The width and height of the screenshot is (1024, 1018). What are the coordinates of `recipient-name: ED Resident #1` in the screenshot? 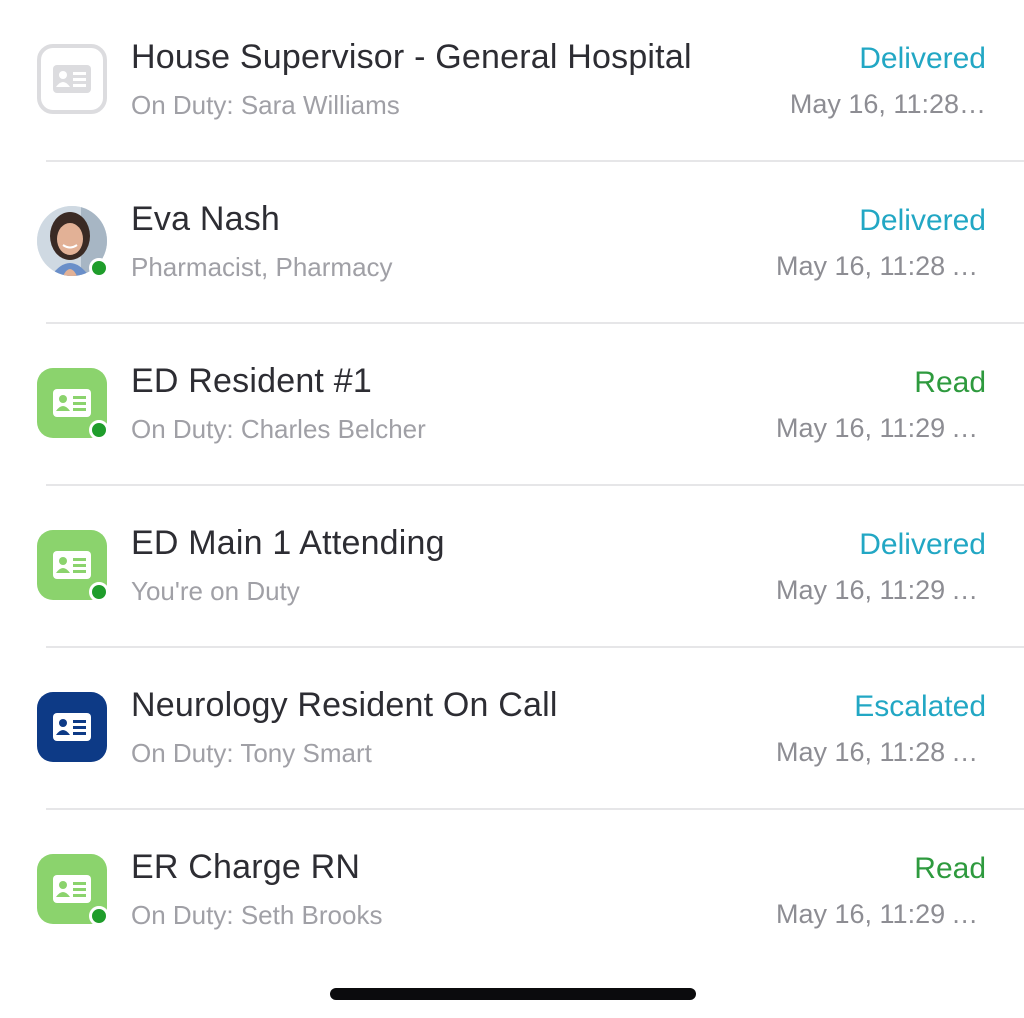 It's located at (251, 381).